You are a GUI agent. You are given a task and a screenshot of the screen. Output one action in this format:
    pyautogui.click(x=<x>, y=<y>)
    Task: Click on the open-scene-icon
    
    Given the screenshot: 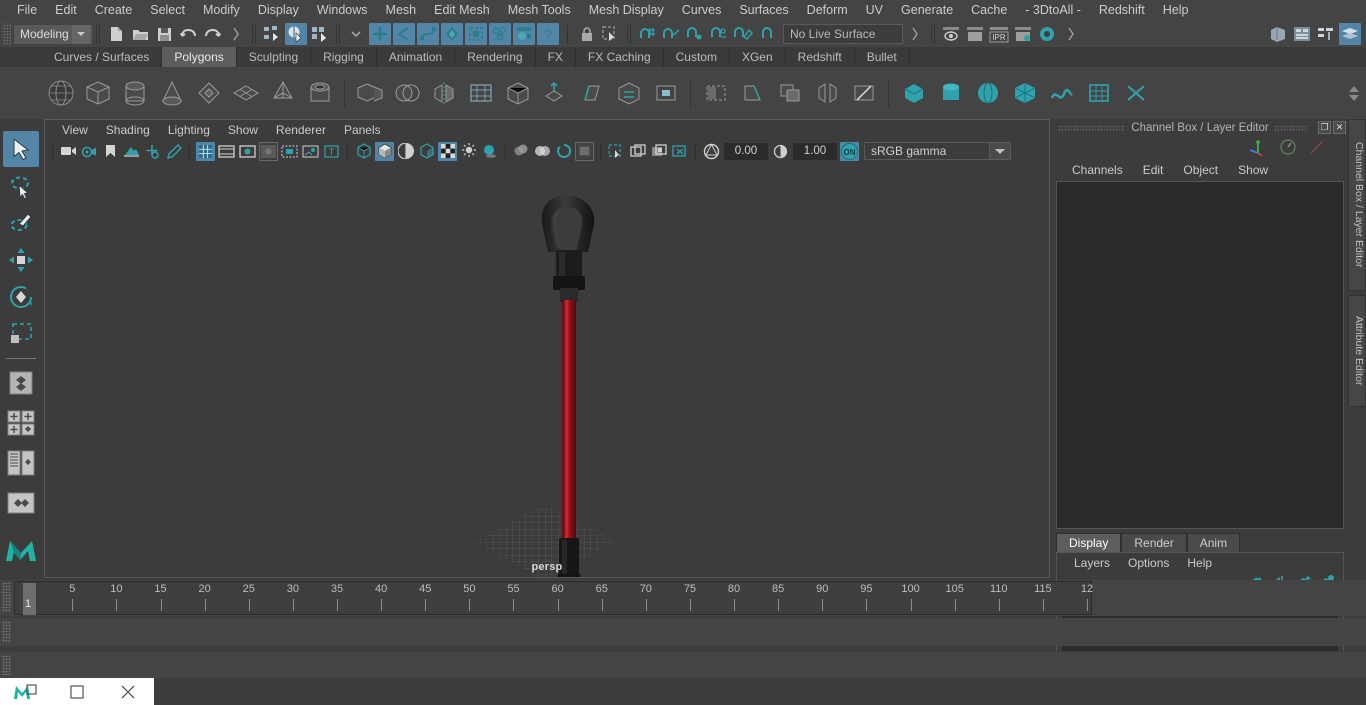 What is the action you would take?
    pyautogui.click(x=140, y=34)
    